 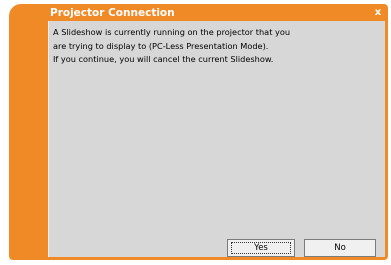 I want to click on no-button: No, so click(x=340, y=248).